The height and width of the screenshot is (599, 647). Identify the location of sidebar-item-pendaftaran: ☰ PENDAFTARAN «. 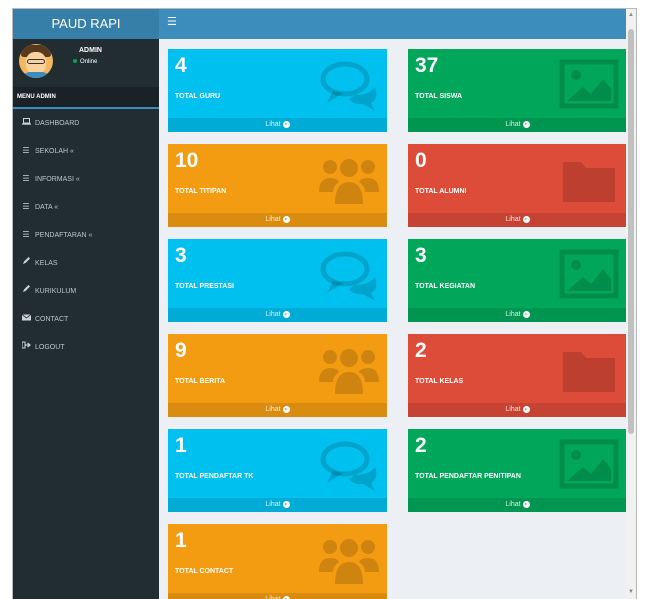
(86, 235).